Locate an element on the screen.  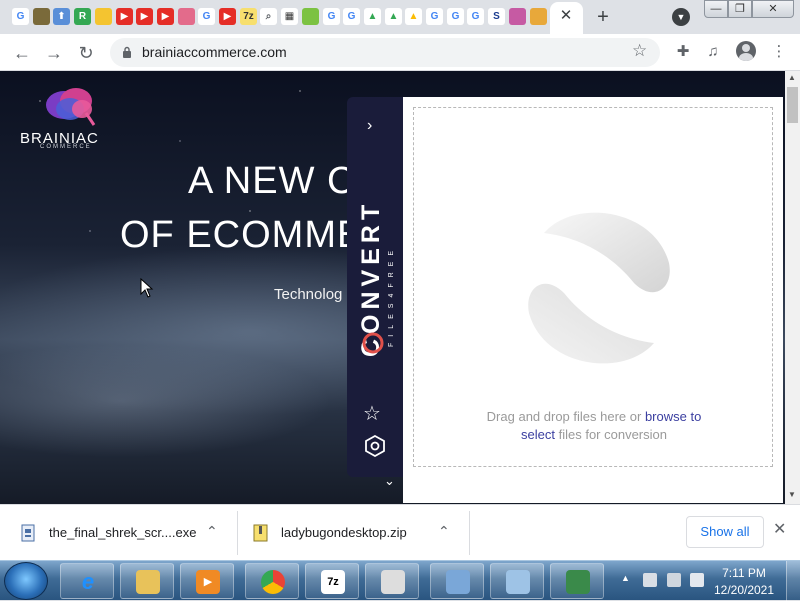
page-scrollbar: ▲ ▼ is located at coordinates (792, 287).